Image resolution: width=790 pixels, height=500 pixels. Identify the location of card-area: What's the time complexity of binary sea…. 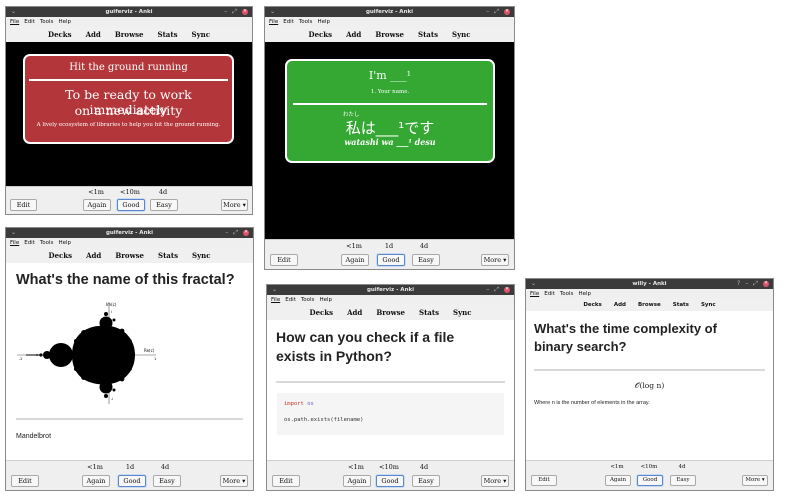
(649, 386).